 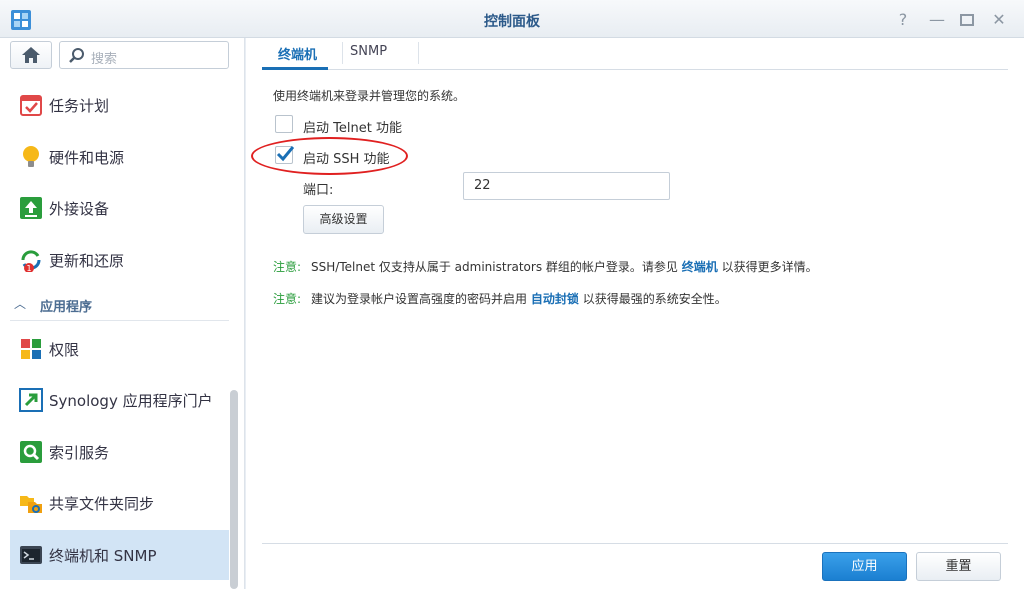 I want to click on annotation-circle, so click(x=329, y=156).